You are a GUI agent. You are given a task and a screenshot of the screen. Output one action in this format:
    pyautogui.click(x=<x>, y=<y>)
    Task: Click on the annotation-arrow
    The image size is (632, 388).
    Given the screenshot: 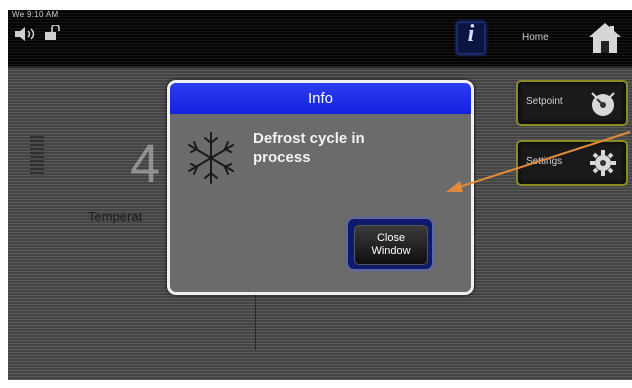 What is the action you would take?
    pyautogui.click(x=538, y=161)
    